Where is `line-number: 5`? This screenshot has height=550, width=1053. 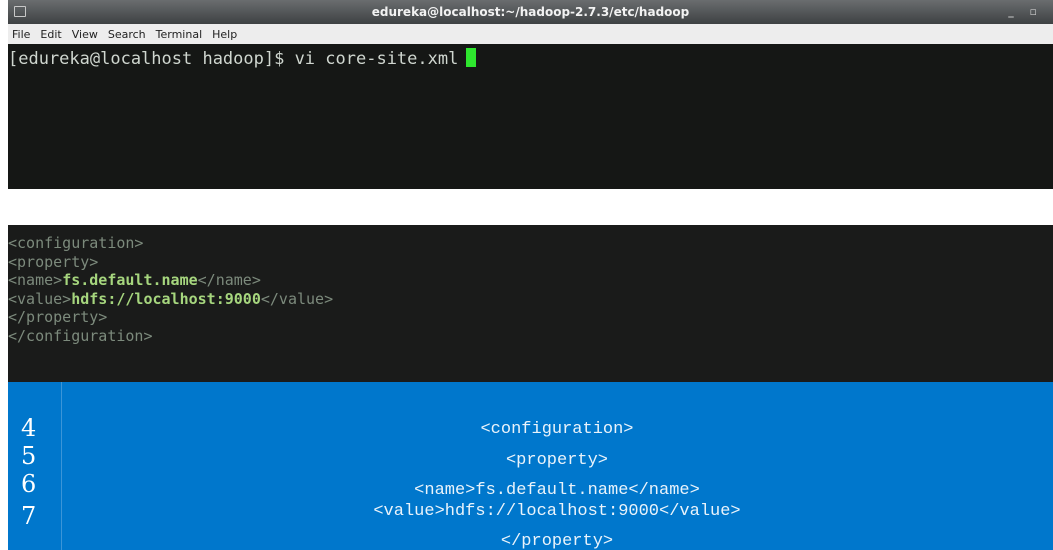 line-number: 5 is located at coordinates (29, 456).